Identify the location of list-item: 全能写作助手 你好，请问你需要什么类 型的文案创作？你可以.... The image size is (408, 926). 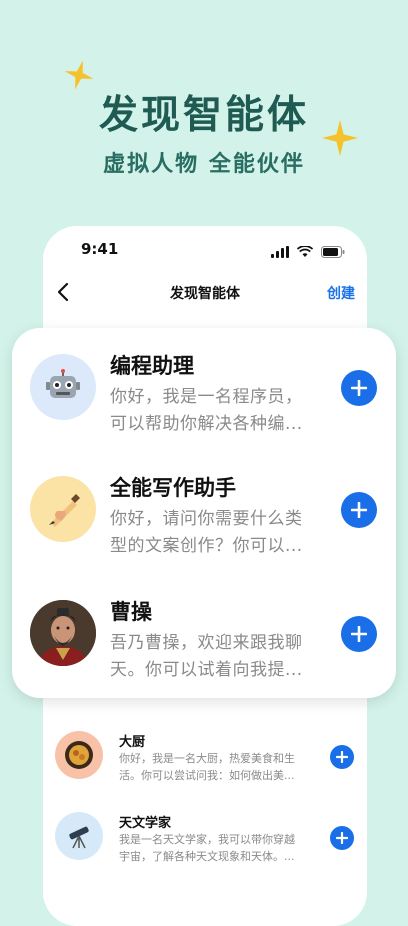
(204, 513).